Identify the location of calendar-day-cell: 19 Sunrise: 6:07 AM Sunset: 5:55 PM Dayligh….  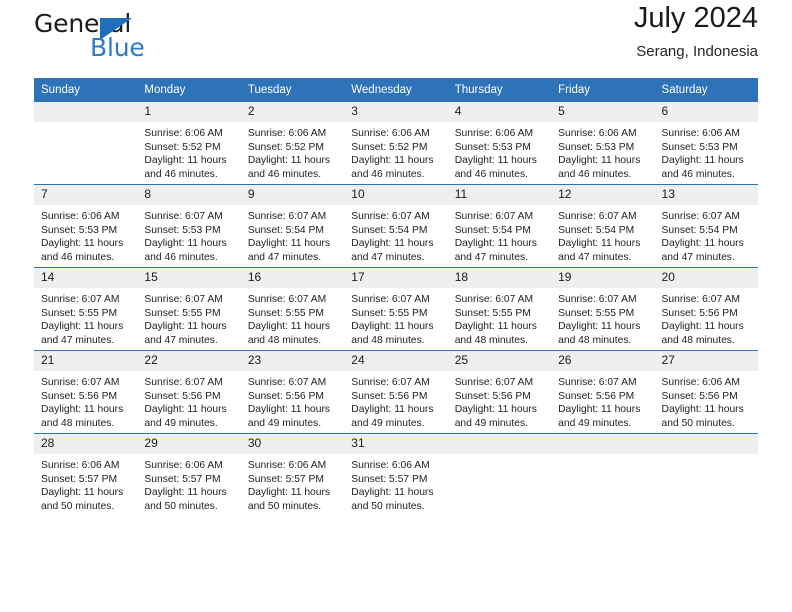
(603, 309).